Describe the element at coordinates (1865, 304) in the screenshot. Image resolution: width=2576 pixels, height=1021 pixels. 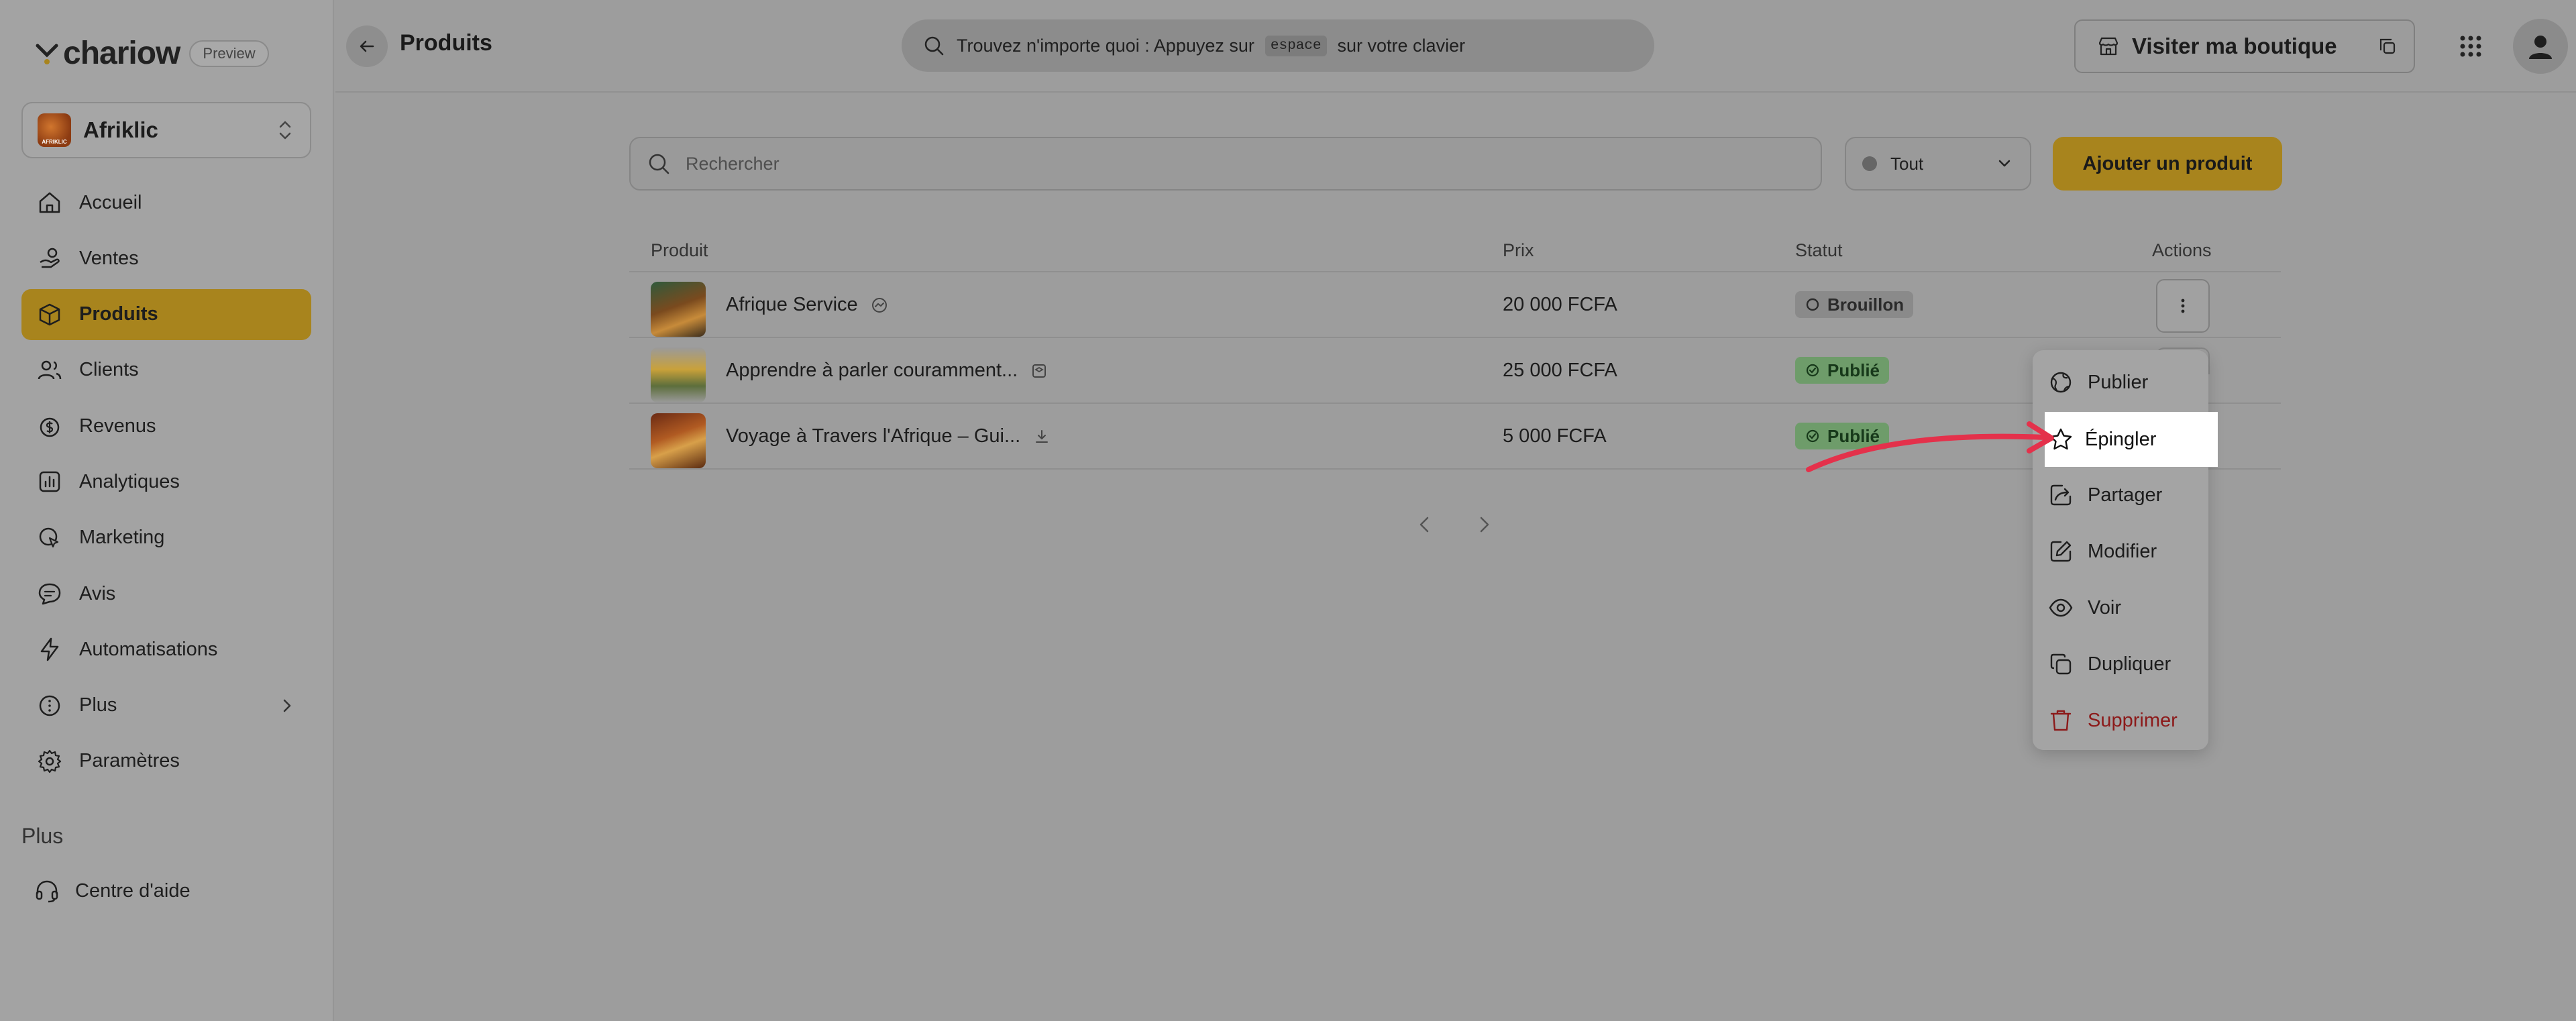
I see `status-badge-label: Brouillon` at that location.